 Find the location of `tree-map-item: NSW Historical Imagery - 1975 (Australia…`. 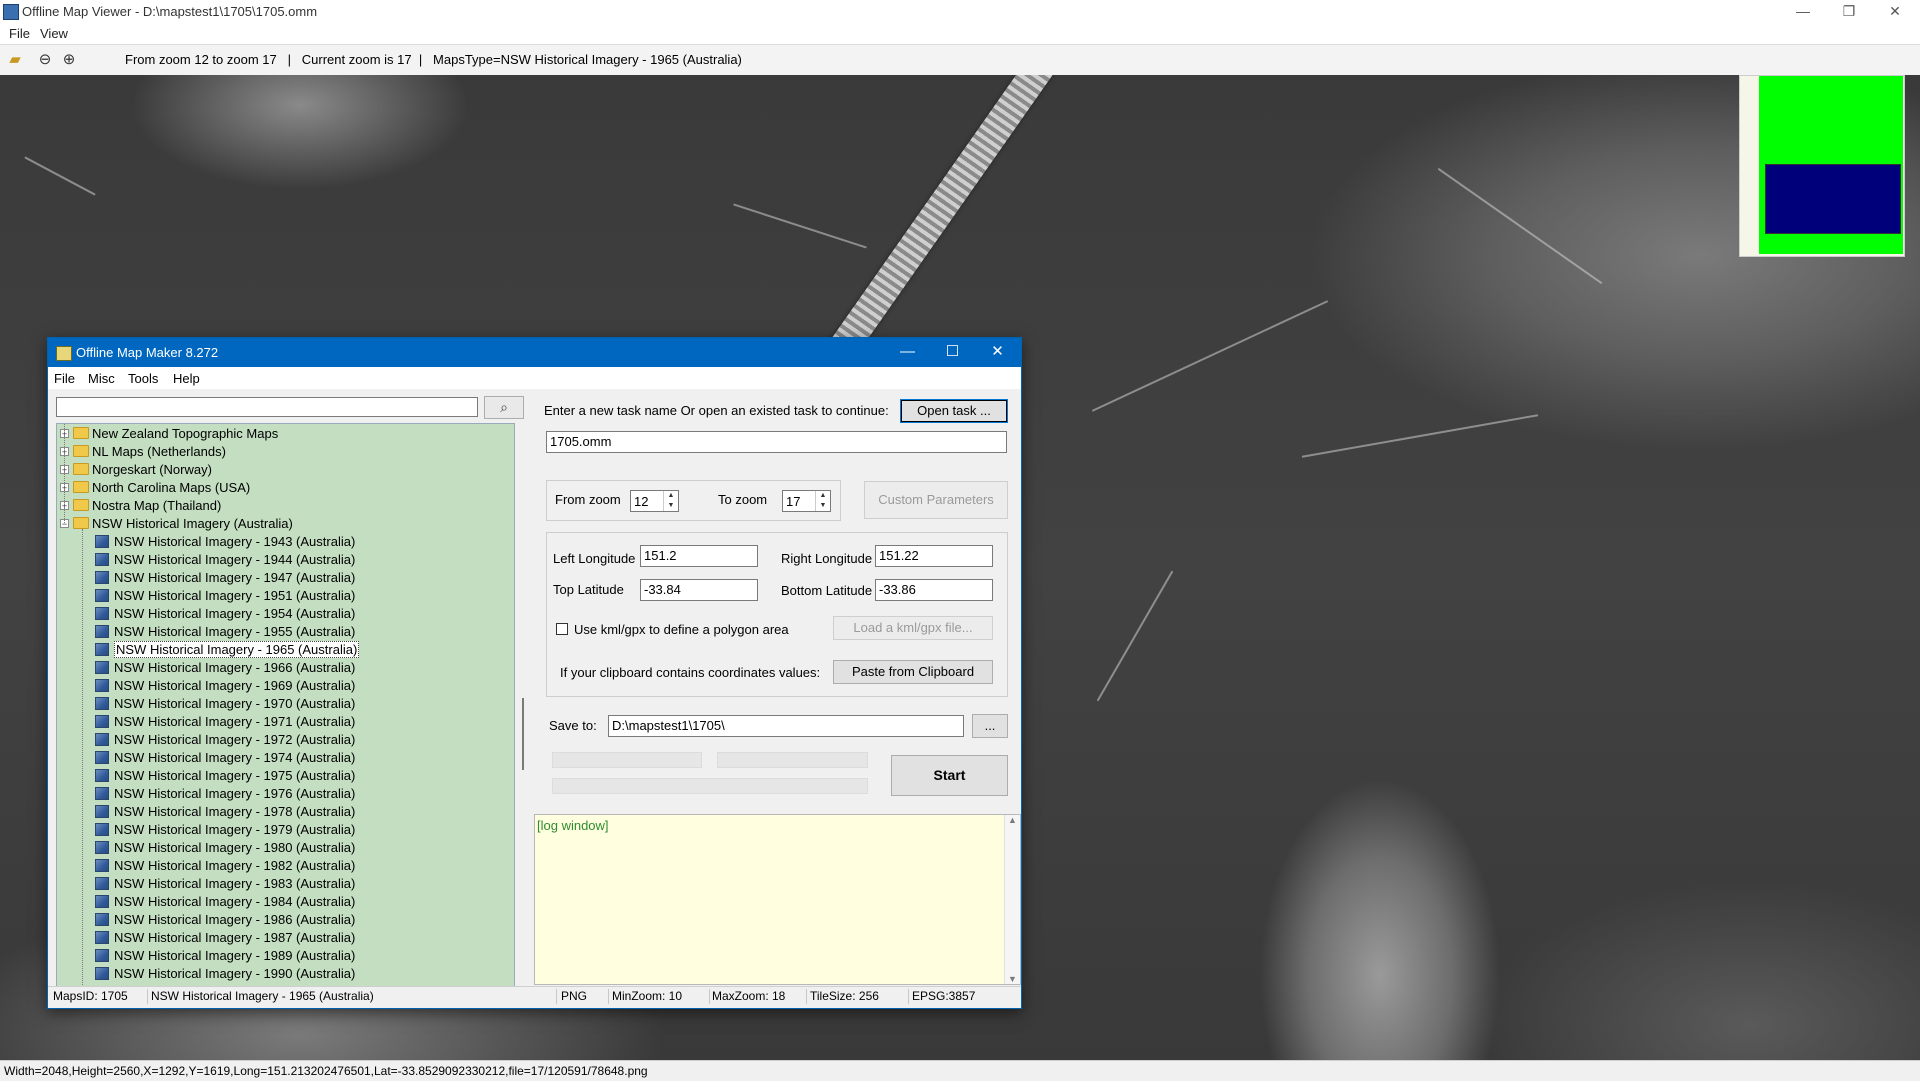

tree-map-item: NSW Historical Imagery - 1975 (Australia… is located at coordinates (285, 776).